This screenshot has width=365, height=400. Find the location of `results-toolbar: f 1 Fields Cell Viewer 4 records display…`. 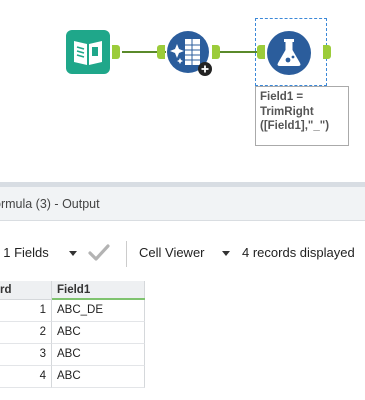

results-toolbar: f 1 Fields Cell Viewer 4 records display… is located at coordinates (182, 249).